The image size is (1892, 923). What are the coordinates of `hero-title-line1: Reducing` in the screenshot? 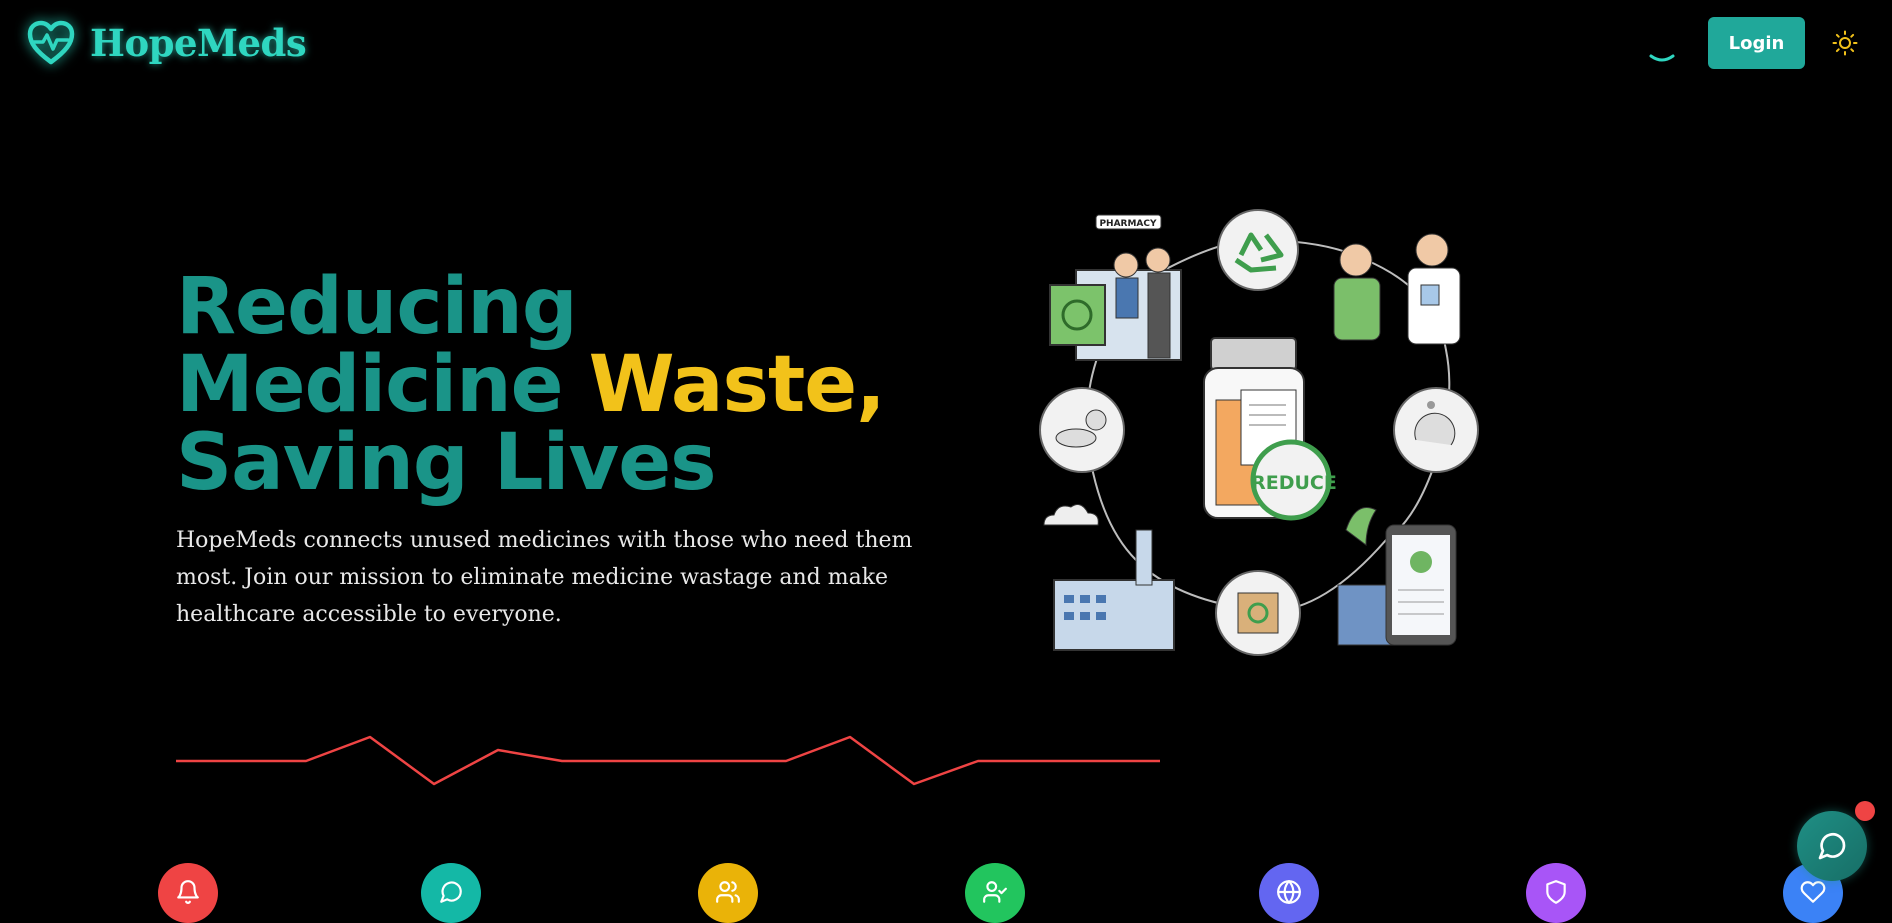 It's located at (377, 307).